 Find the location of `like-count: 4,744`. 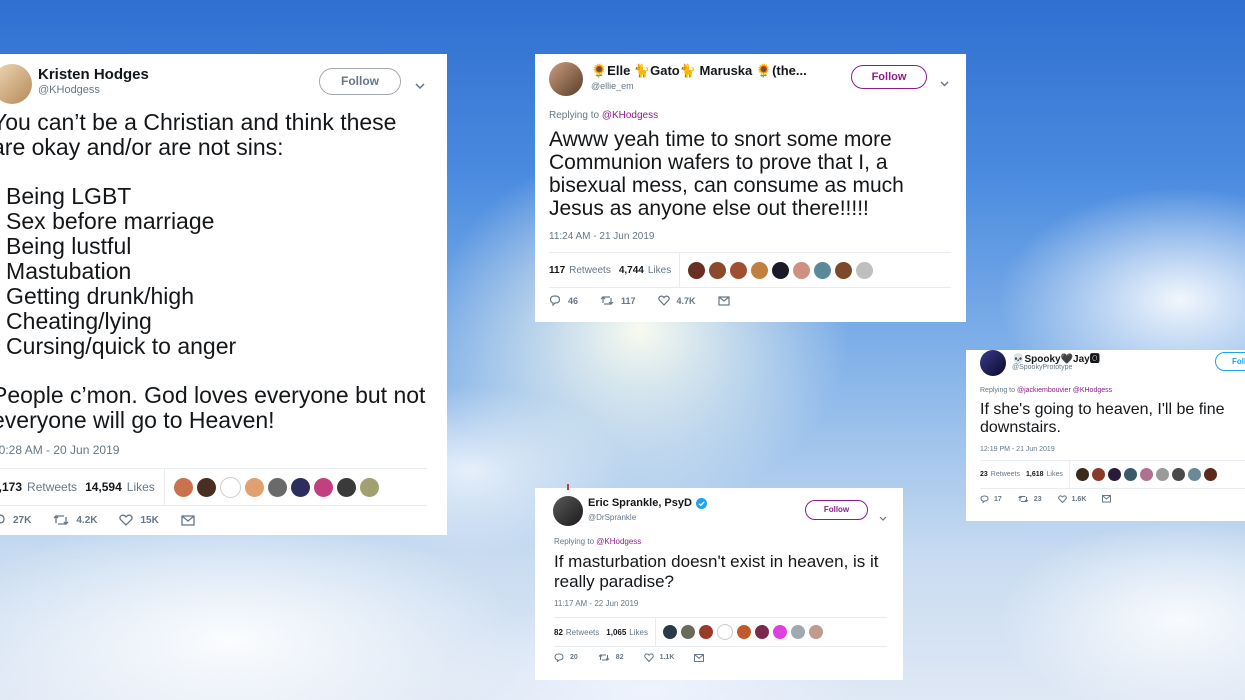

like-count: 4,744 is located at coordinates (631, 270).